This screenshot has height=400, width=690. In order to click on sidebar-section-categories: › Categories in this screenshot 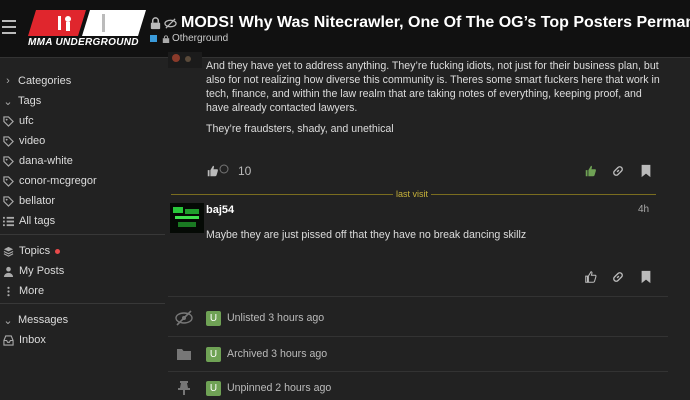, I will do `click(35, 81)`.